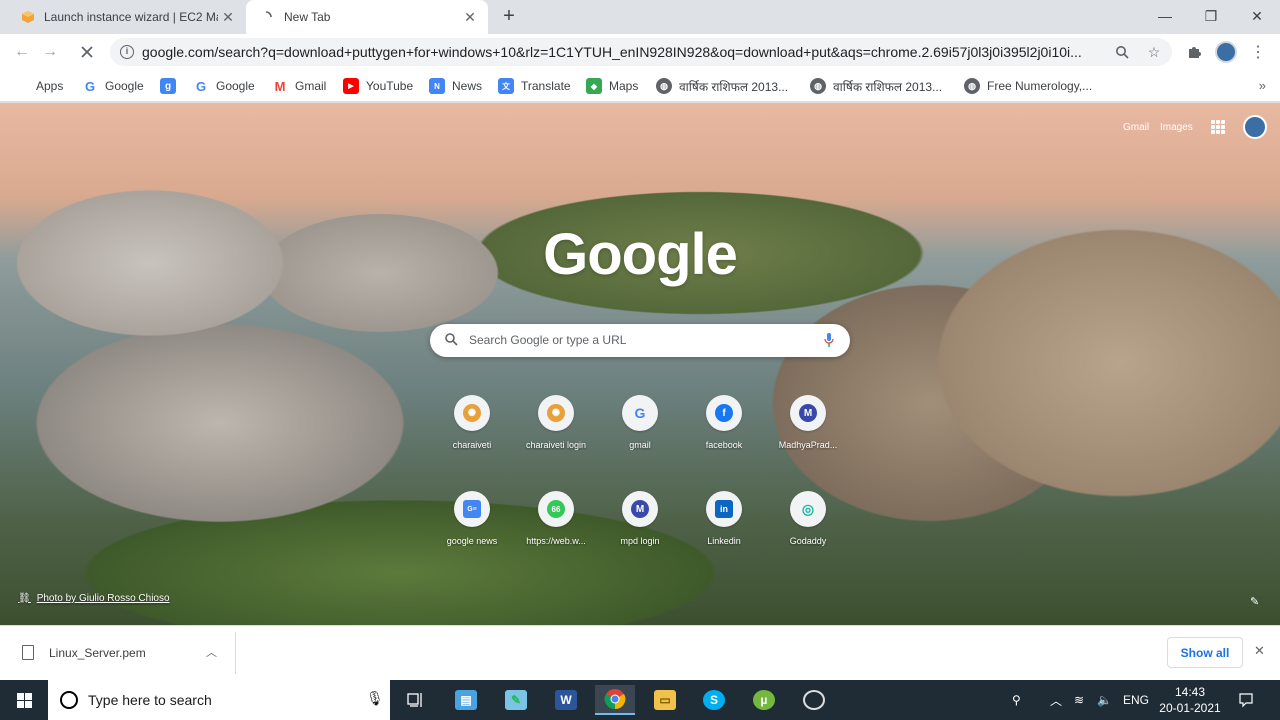  Describe the element at coordinates (127, 52) in the screenshot. I see `site-info-icon: i` at that location.